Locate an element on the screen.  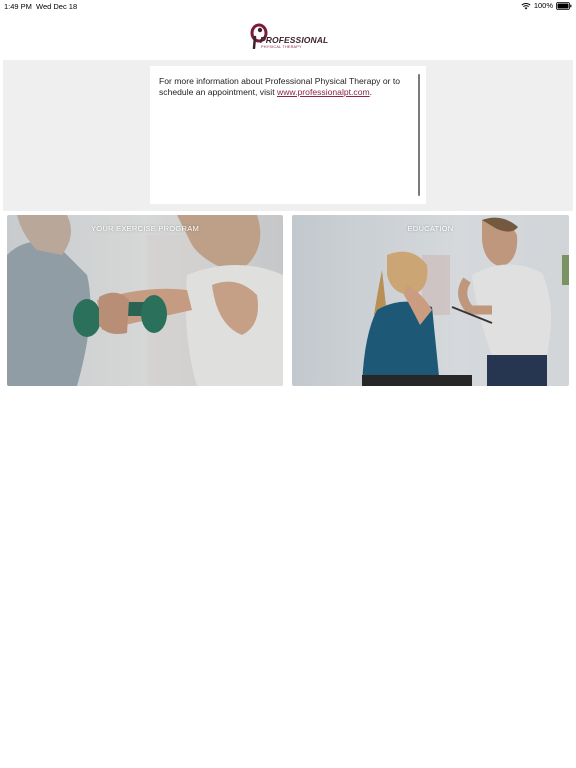
battery-icon is located at coordinates (564, 5).